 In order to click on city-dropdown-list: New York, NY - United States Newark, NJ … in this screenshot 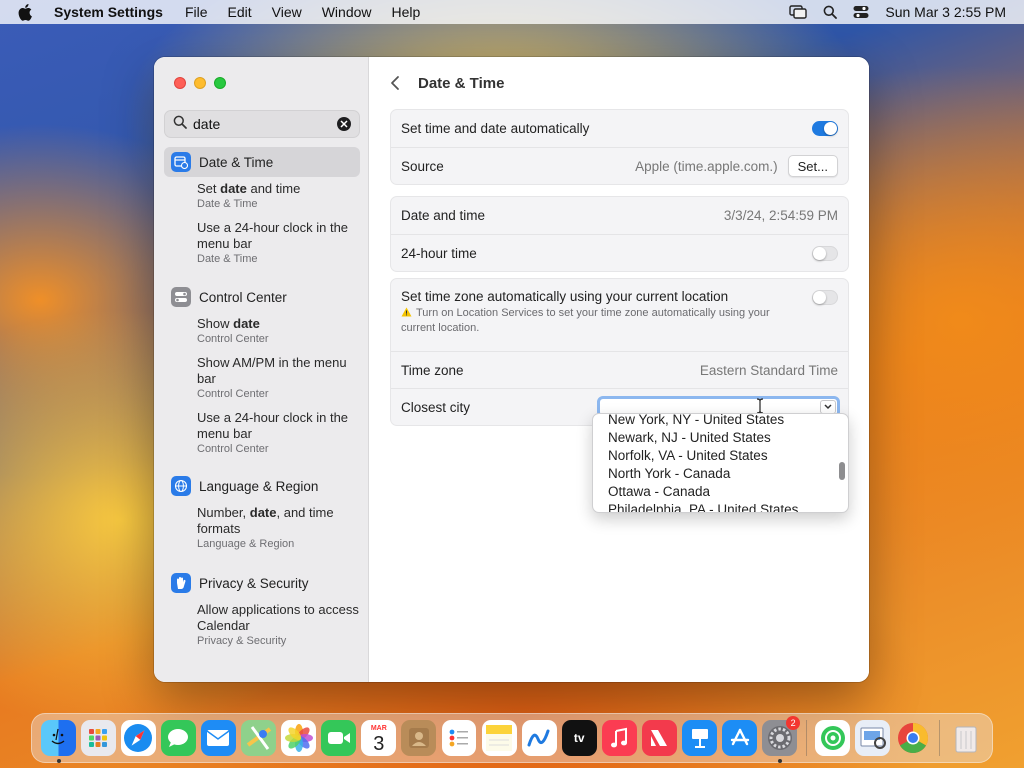, I will do `click(720, 463)`.